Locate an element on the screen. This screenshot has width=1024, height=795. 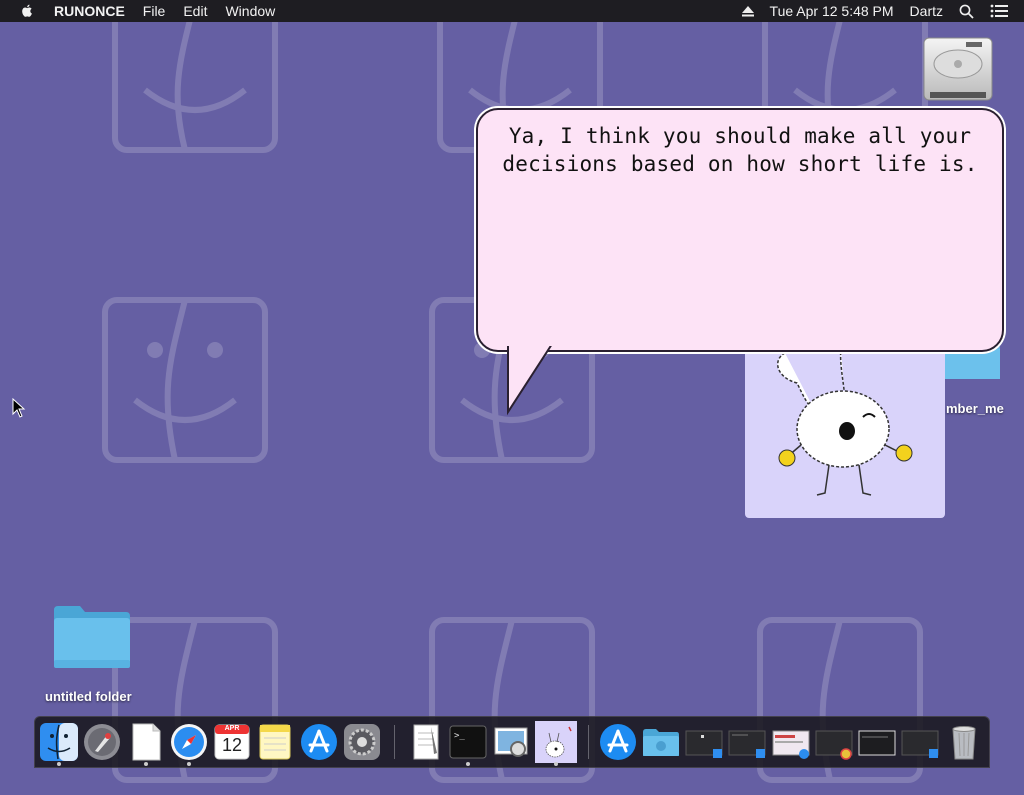
trash-icon is located at coordinates (964, 742).